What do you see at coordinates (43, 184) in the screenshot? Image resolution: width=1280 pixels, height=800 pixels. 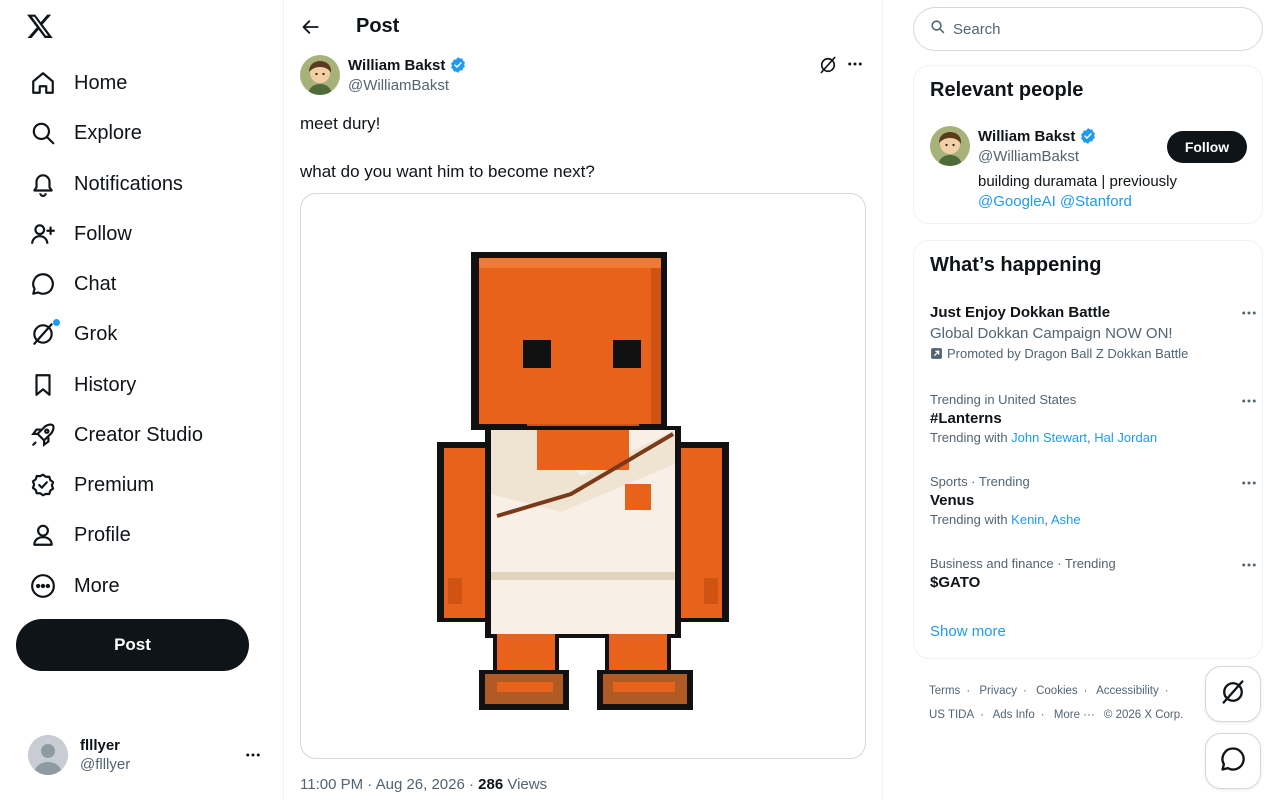 I see `bell-icon` at bounding box center [43, 184].